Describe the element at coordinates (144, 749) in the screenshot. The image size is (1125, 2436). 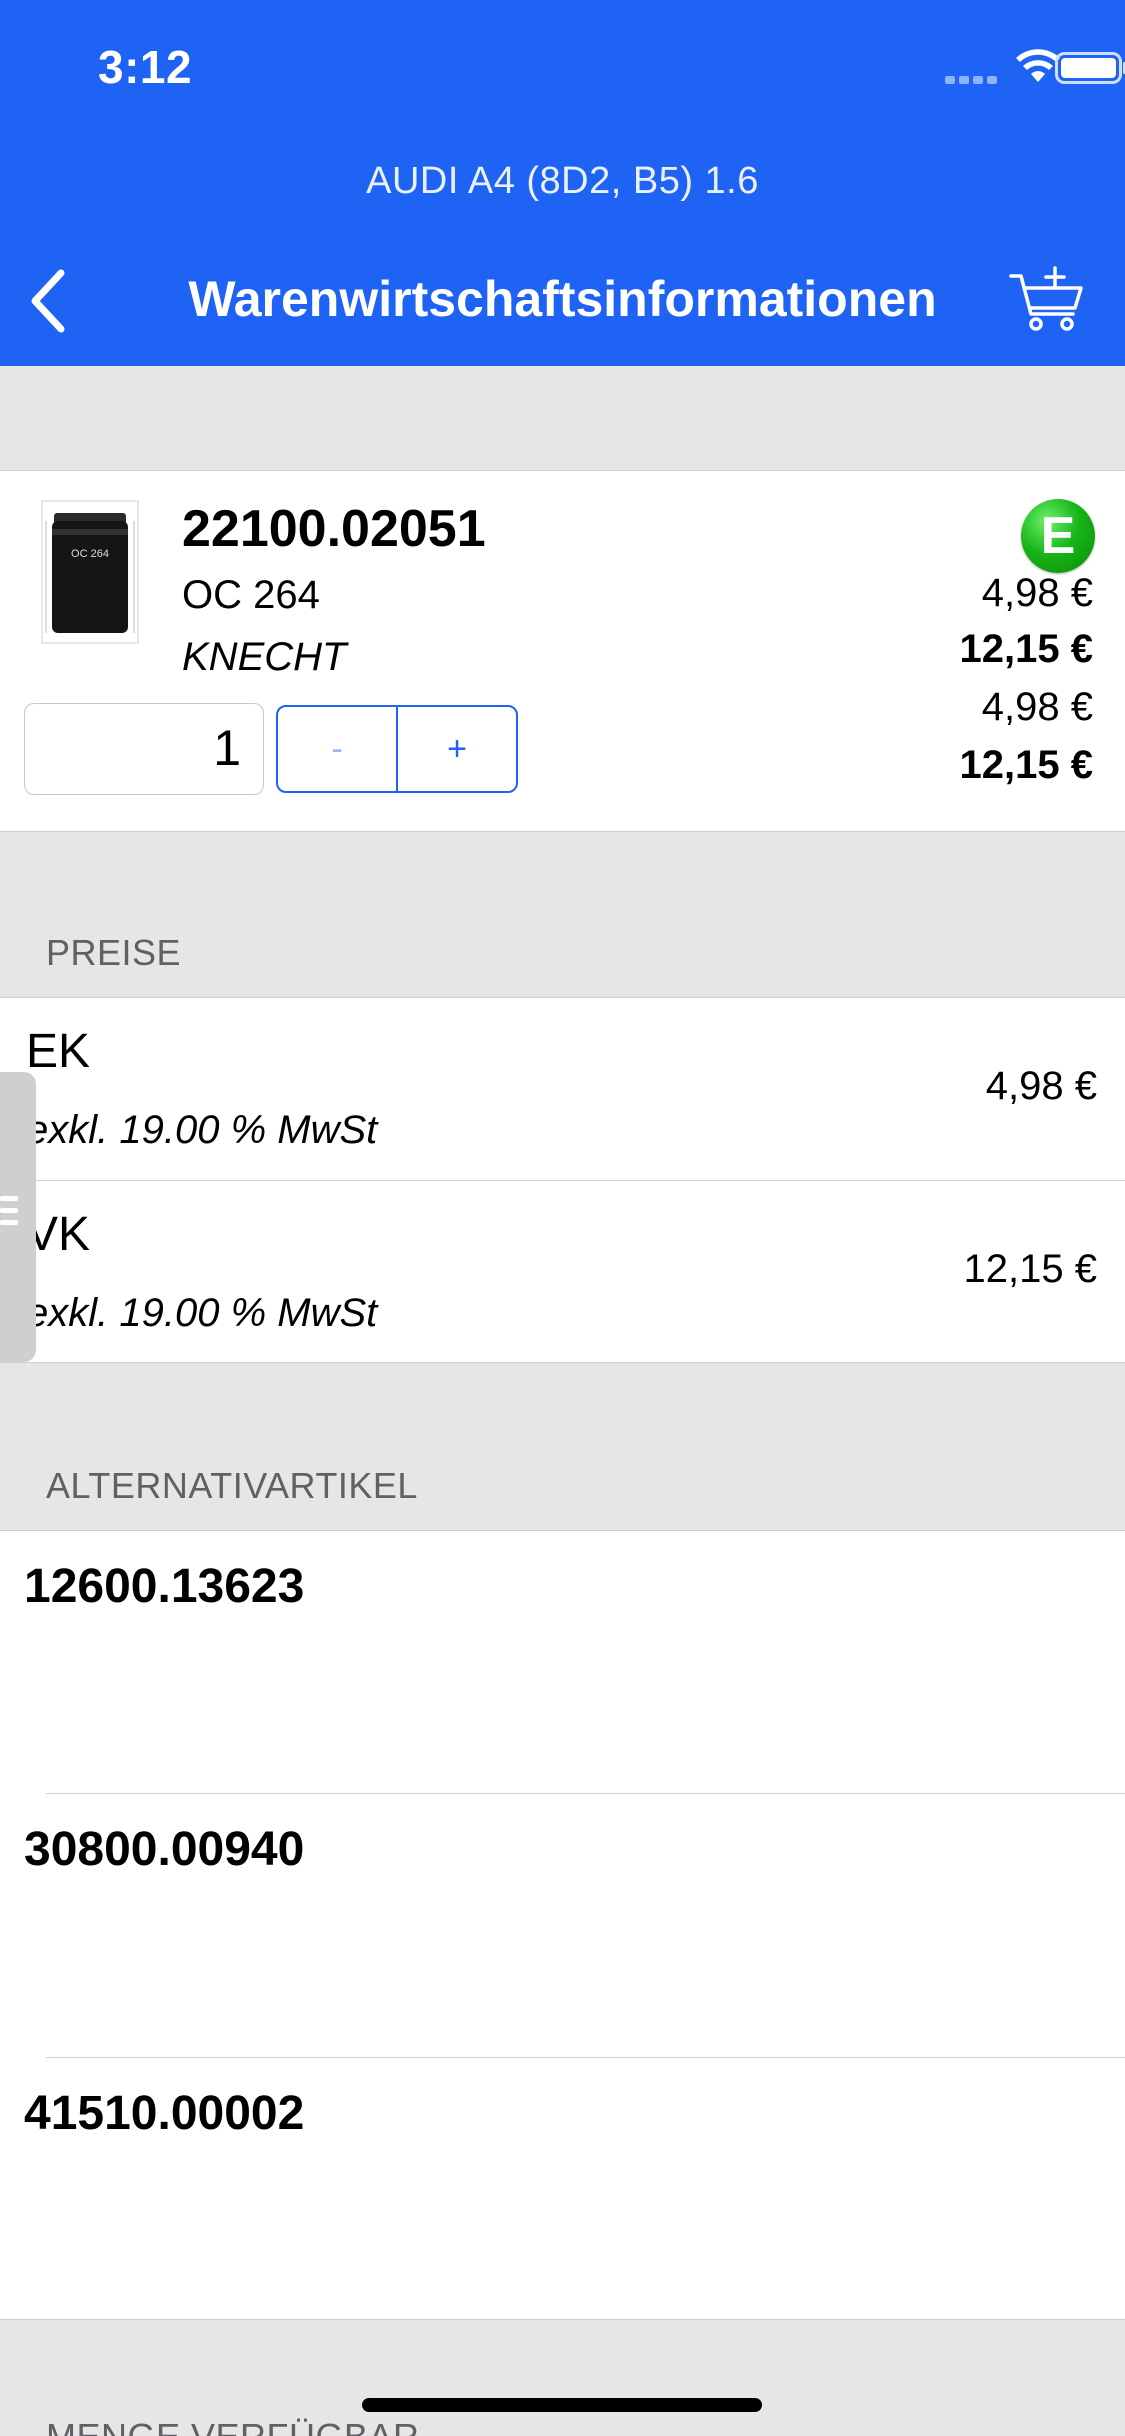
I see `quantity-input: 1` at that location.